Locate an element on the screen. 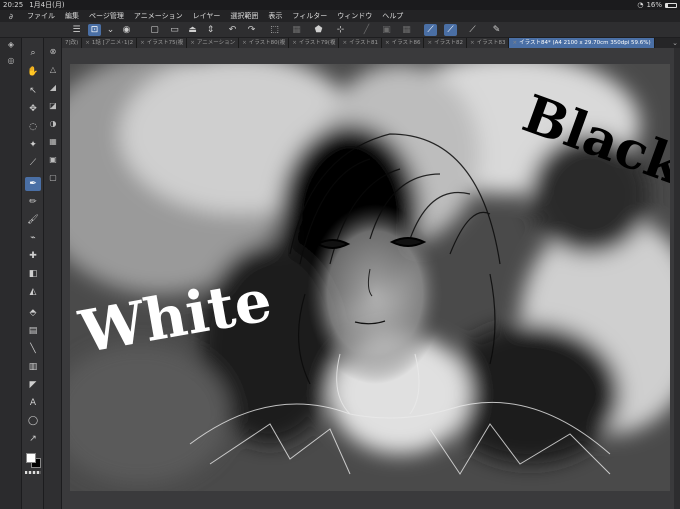  edit-icon: ✎ is located at coordinates (496, 30).